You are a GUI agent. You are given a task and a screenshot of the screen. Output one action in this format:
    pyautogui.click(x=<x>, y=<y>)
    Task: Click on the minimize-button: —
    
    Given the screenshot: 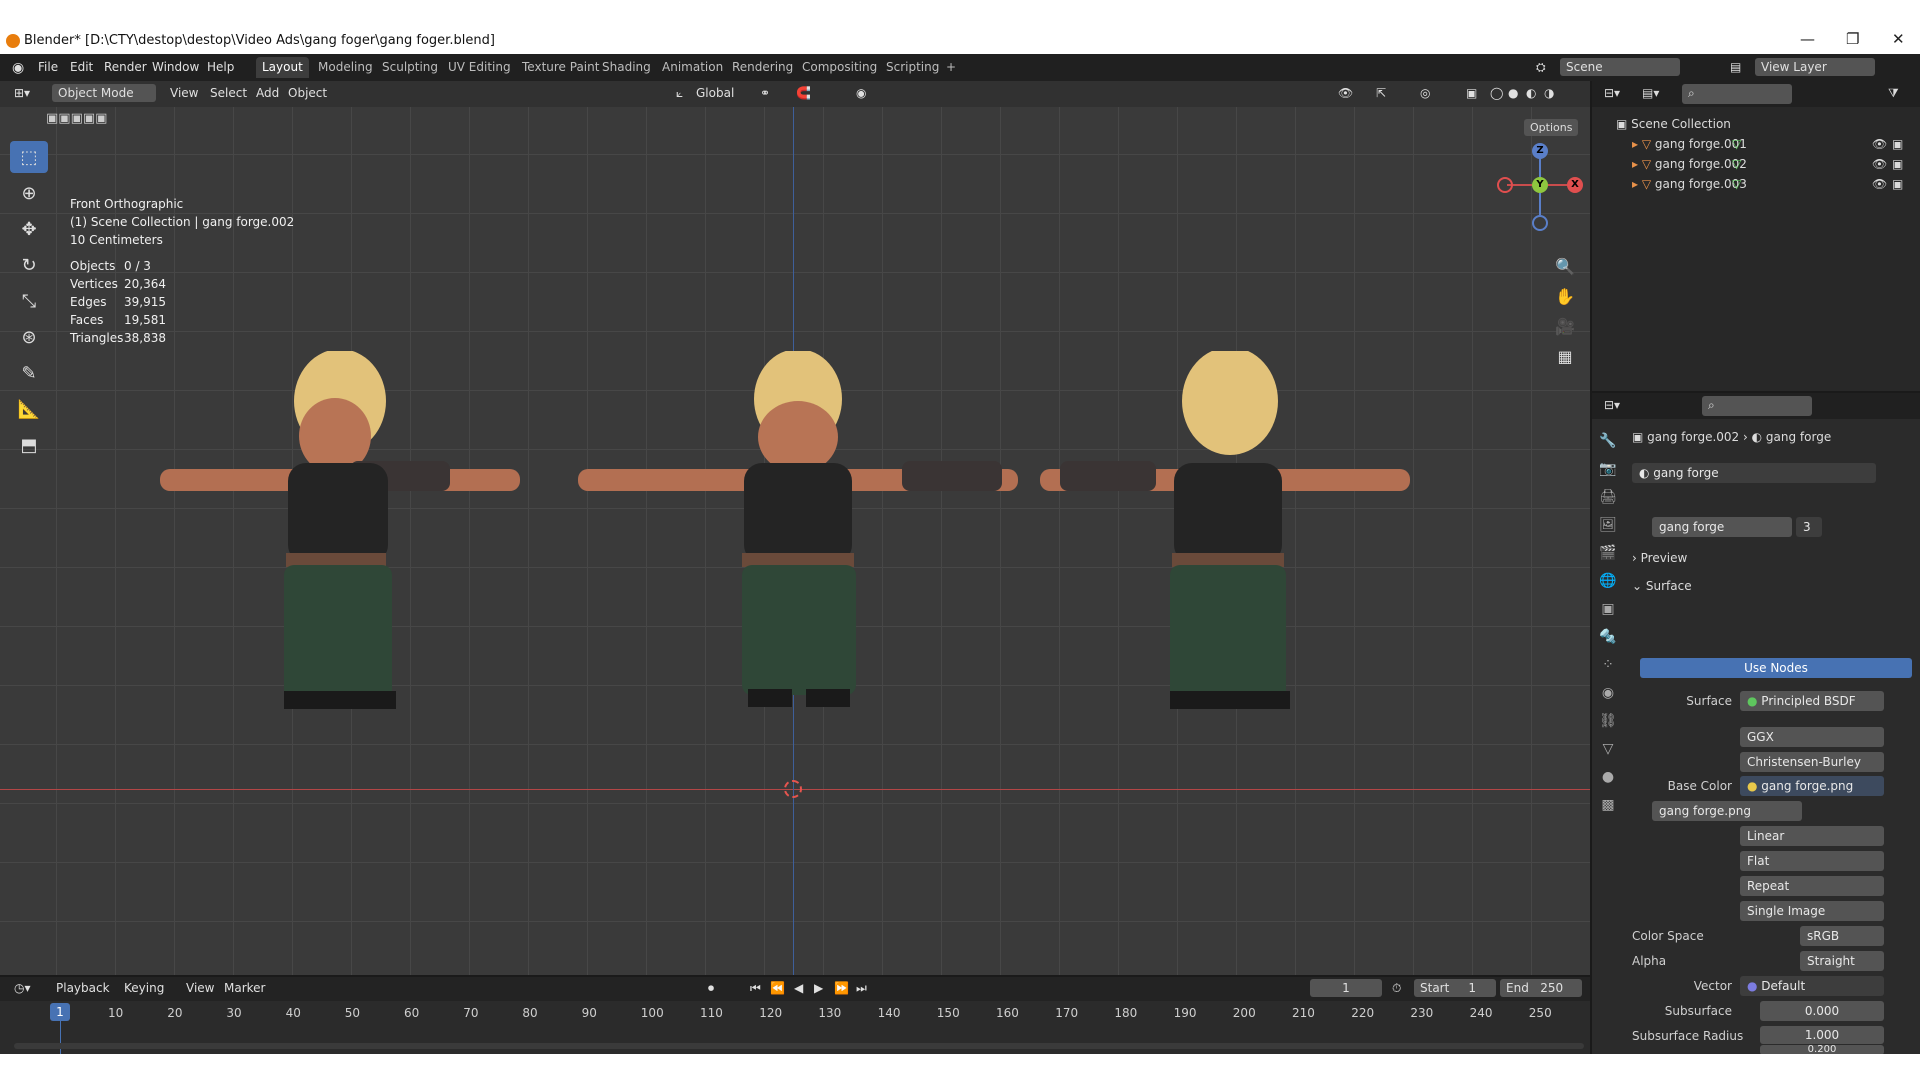 What is the action you would take?
    pyautogui.click(x=1807, y=39)
    